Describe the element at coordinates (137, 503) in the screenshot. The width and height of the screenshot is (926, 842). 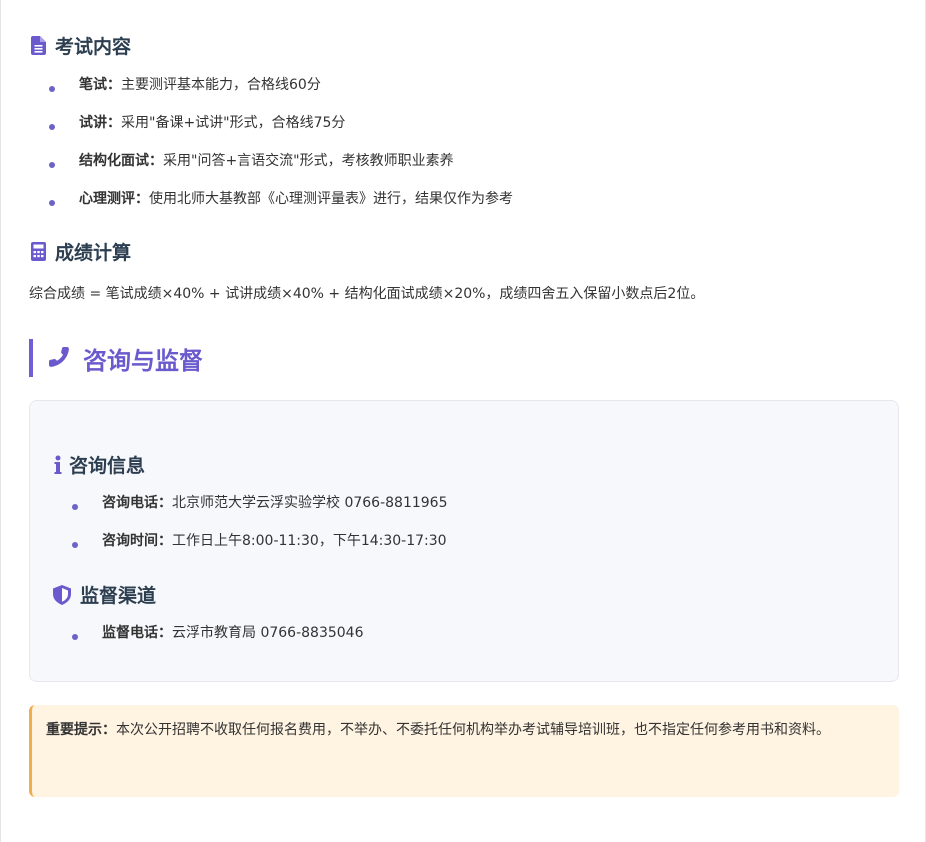
I see `item-label: 咨询电话：` at that location.